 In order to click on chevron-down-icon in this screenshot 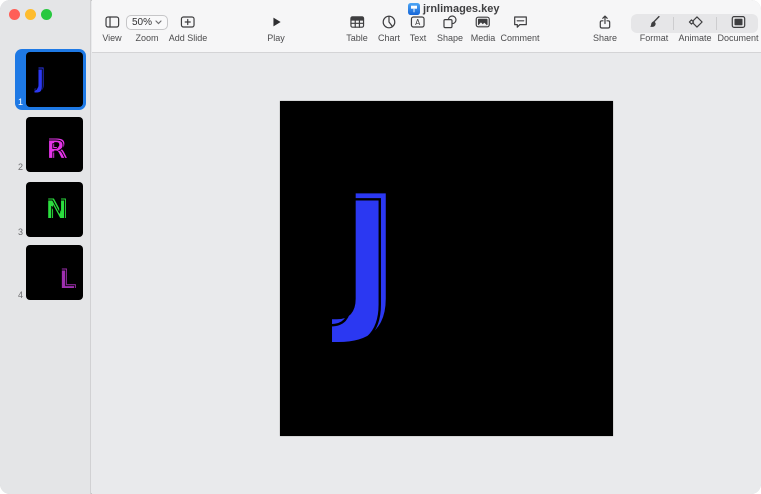, I will do `click(158, 21)`.